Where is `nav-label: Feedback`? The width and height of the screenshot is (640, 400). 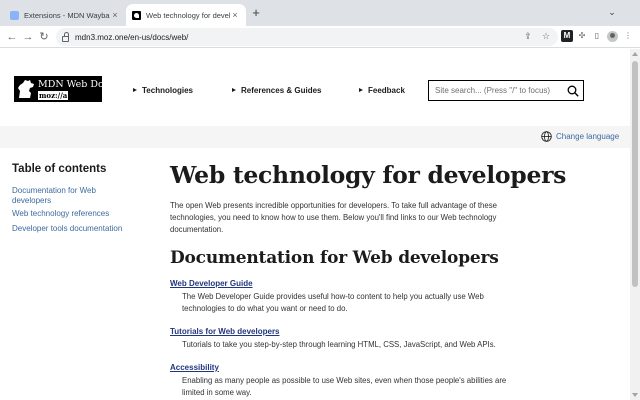
nav-label: Feedback is located at coordinates (386, 90).